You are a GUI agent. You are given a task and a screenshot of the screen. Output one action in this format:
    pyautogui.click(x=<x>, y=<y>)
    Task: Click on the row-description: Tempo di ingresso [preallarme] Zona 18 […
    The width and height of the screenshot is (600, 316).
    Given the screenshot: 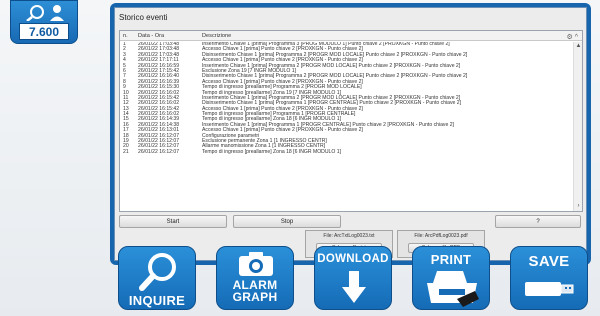 What is the action you would take?
    pyautogui.click(x=272, y=151)
    